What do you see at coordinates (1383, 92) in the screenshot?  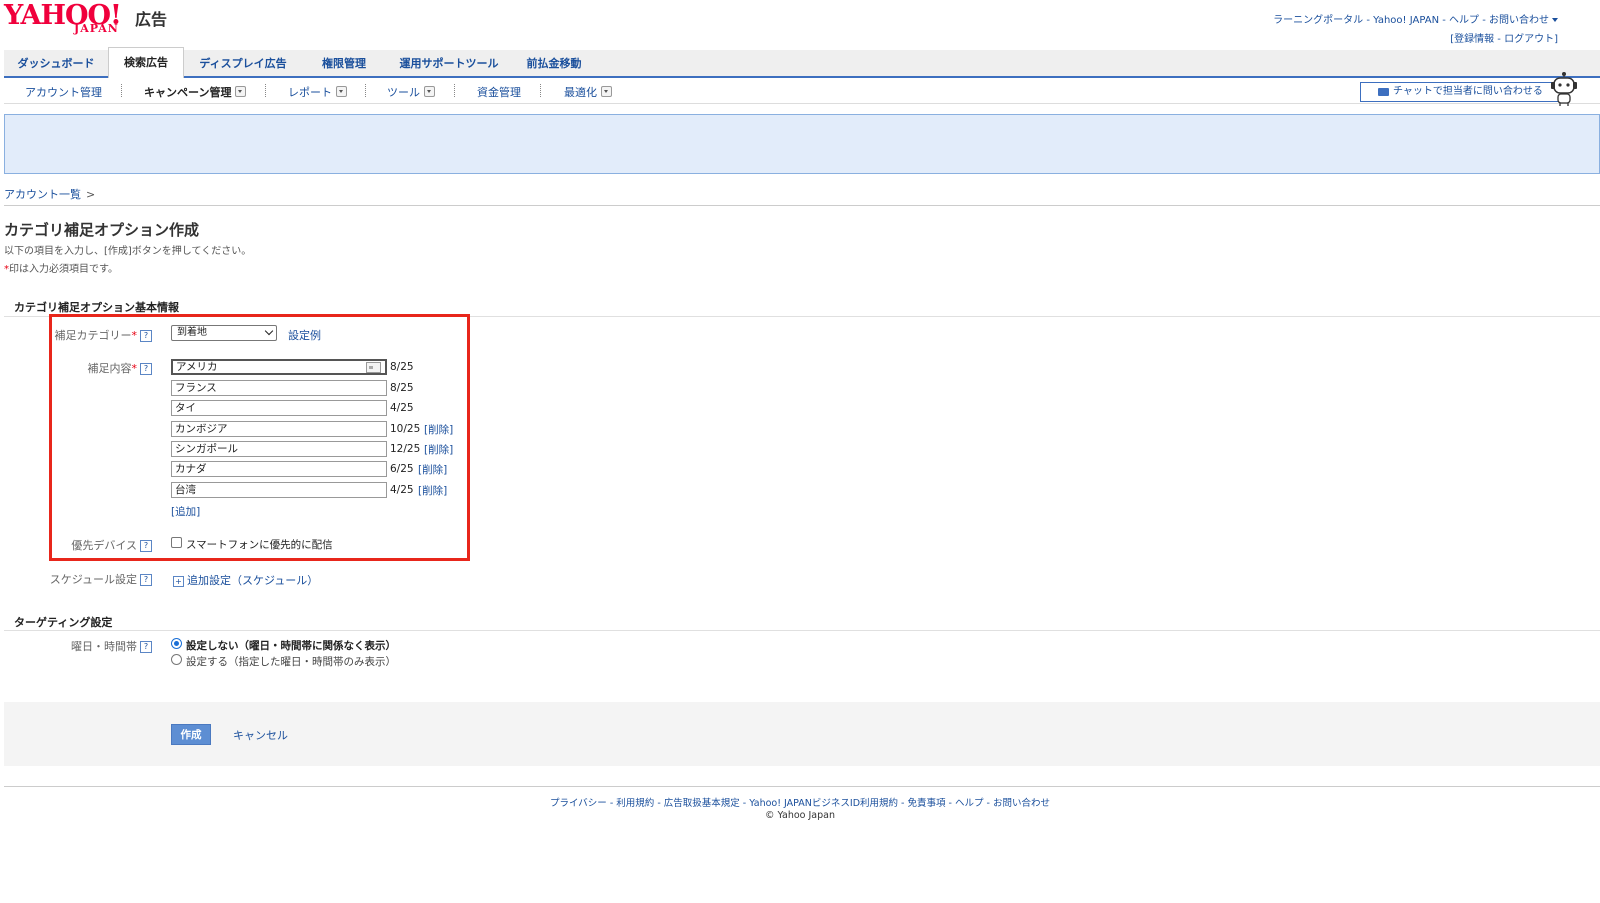 I see `chat-bubble-icon` at bounding box center [1383, 92].